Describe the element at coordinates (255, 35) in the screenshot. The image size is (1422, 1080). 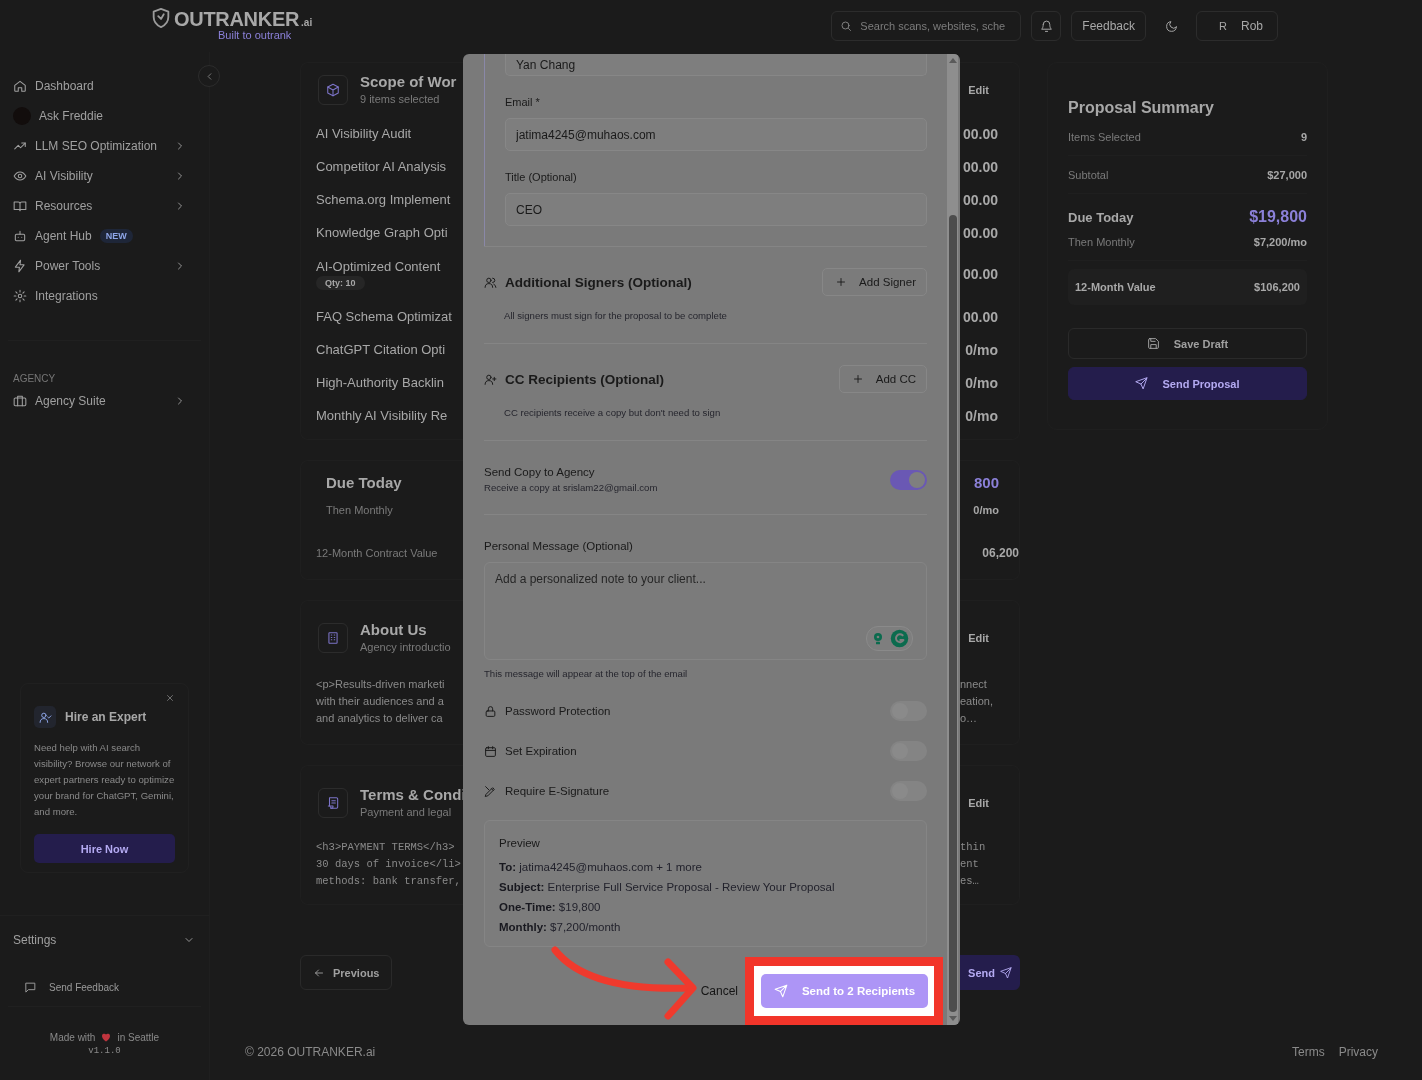
I see `logo-tagline: Built to outrank` at that location.